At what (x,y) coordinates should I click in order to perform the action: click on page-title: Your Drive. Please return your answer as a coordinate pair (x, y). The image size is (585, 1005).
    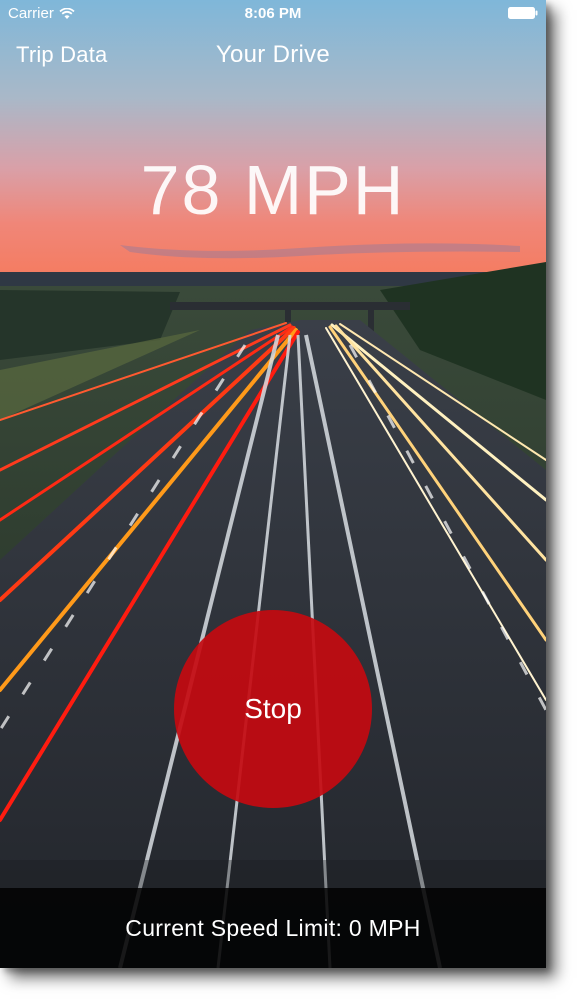
    Looking at the image, I should click on (273, 54).